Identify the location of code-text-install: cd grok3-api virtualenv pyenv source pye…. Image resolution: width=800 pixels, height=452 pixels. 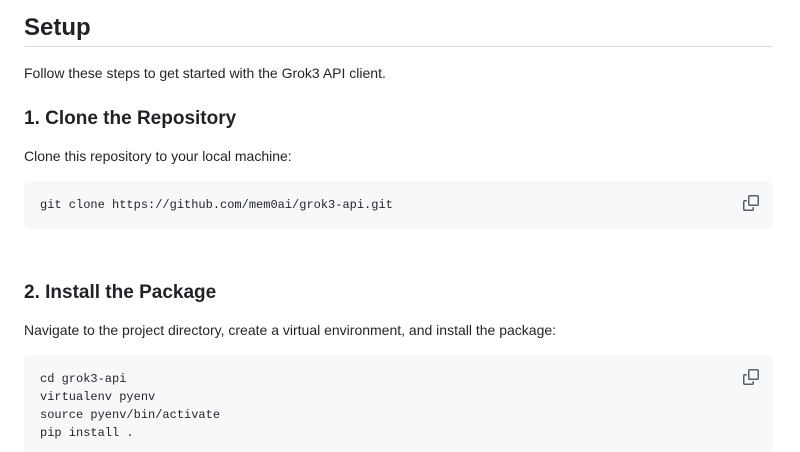
(386, 406).